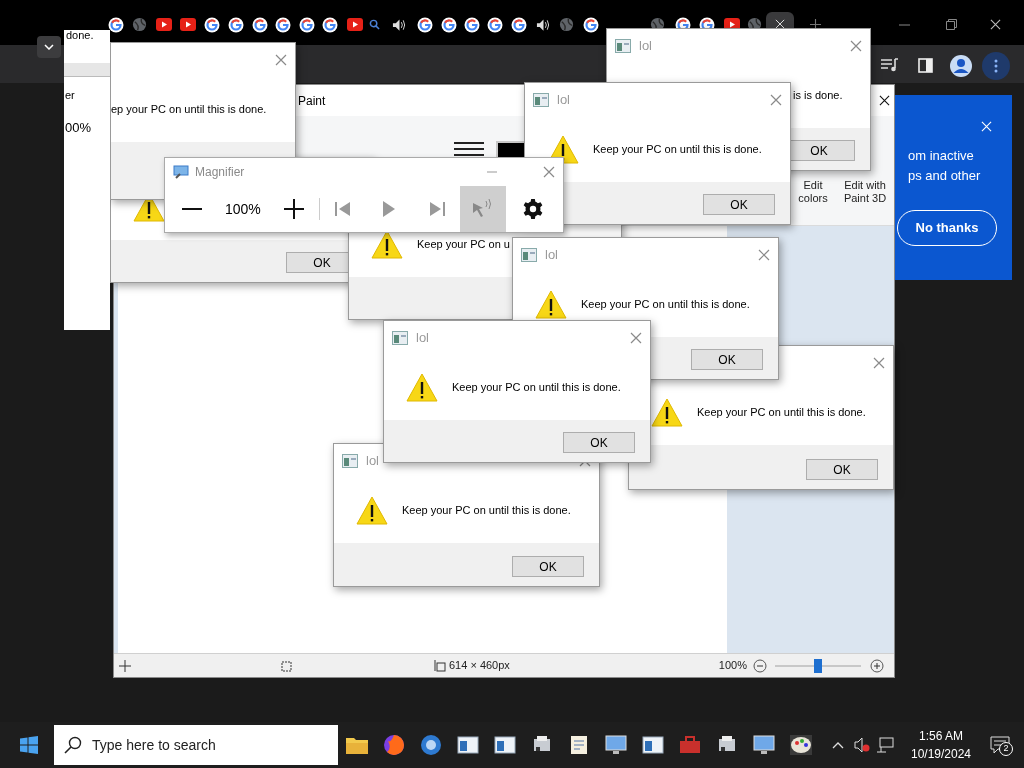 The width and height of the screenshot is (1024, 768). What do you see at coordinates (343, 209) in the screenshot?
I see `previous-icon` at bounding box center [343, 209].